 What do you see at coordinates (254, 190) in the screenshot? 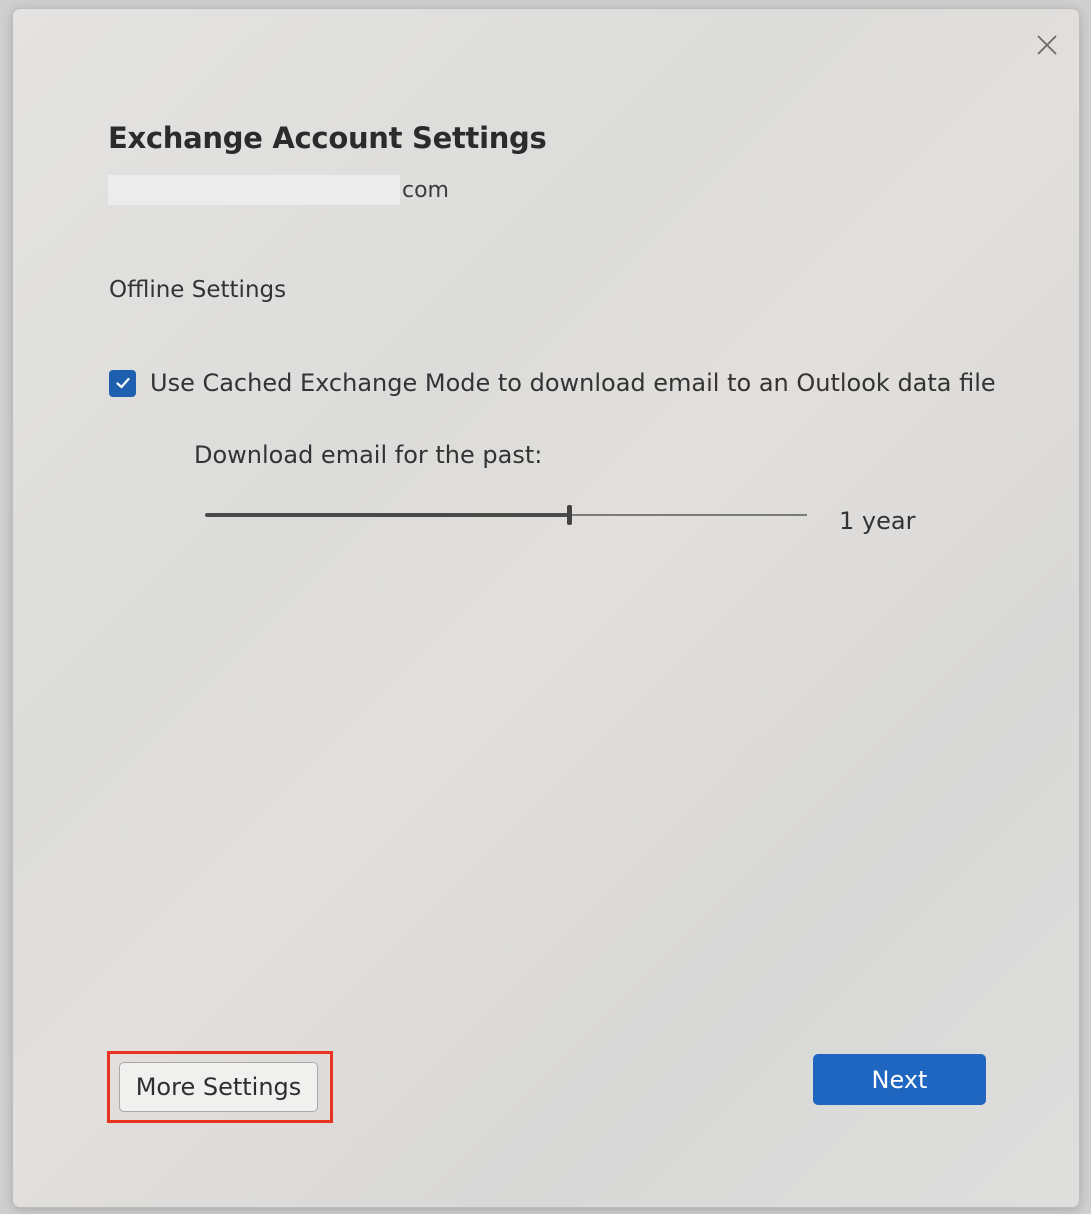
I see `email-redaction` at bounding box center [254, 190].